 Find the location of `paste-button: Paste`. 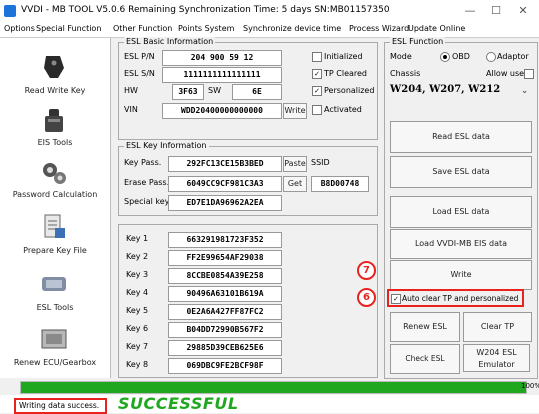

paste-button: Paste is located at coordinates (295, 164).